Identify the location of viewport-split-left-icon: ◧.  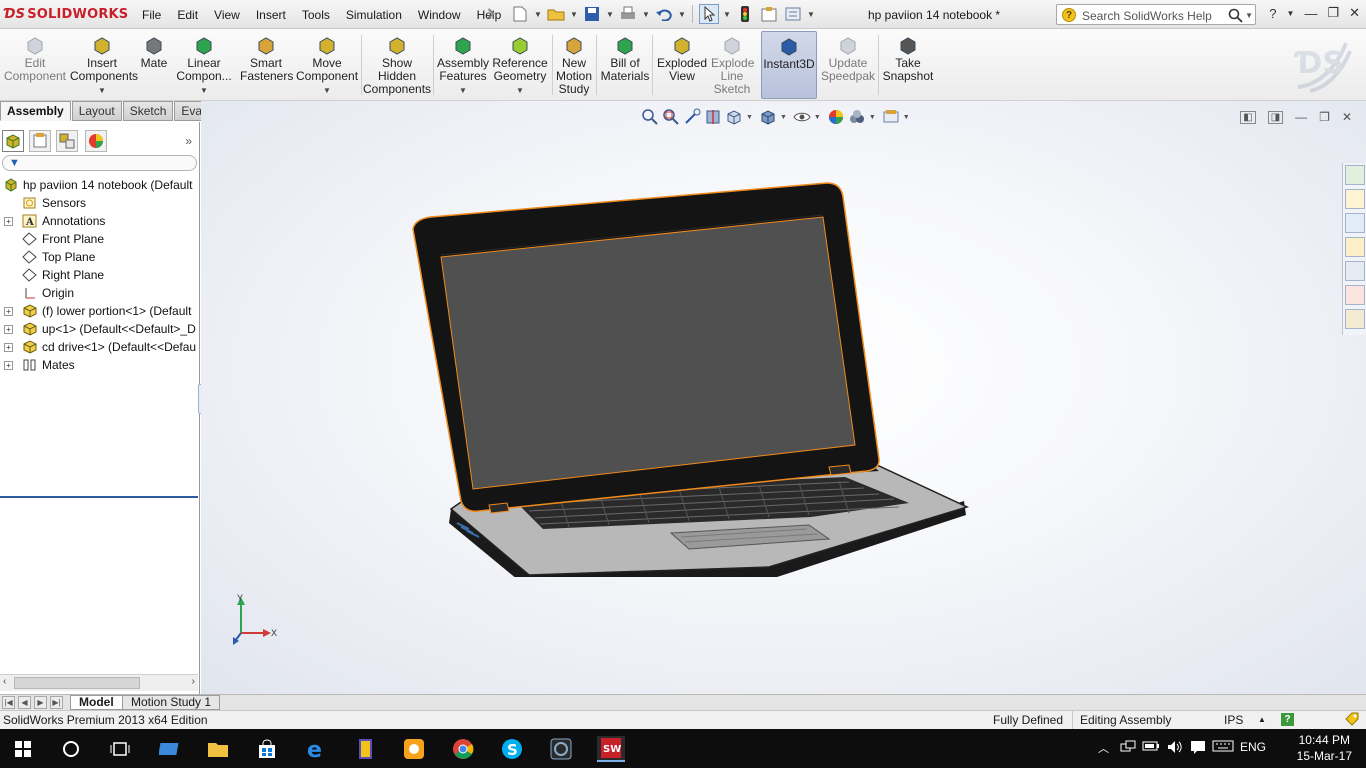
(1248, 117).